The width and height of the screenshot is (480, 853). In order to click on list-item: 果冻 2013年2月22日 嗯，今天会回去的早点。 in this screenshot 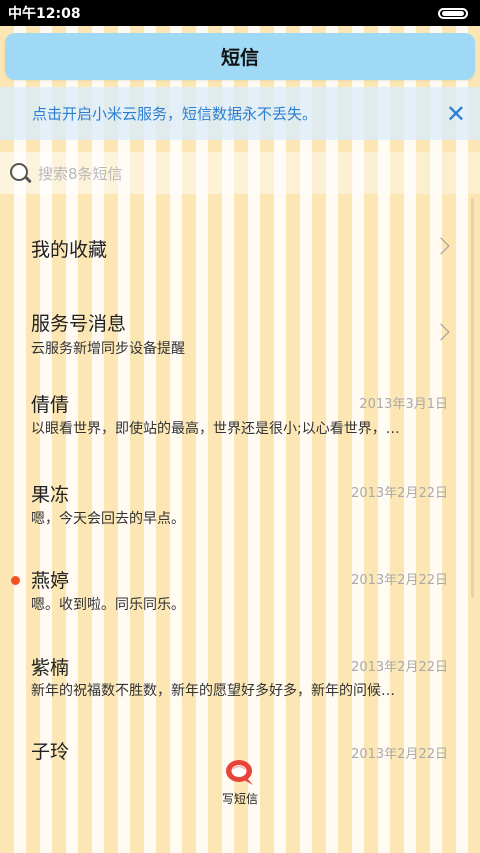, I will do `click(240, 493)`.